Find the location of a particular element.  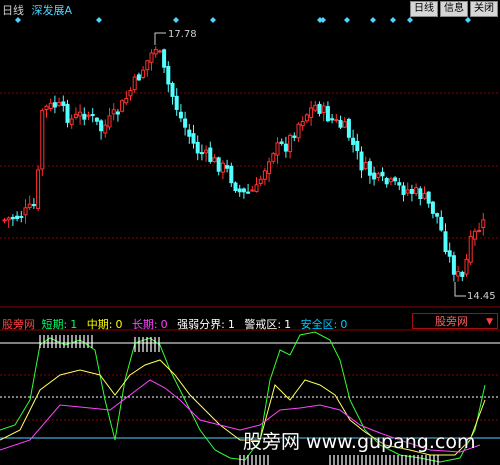

chart-type-label: 日线 is located at coordinates (13, 10).